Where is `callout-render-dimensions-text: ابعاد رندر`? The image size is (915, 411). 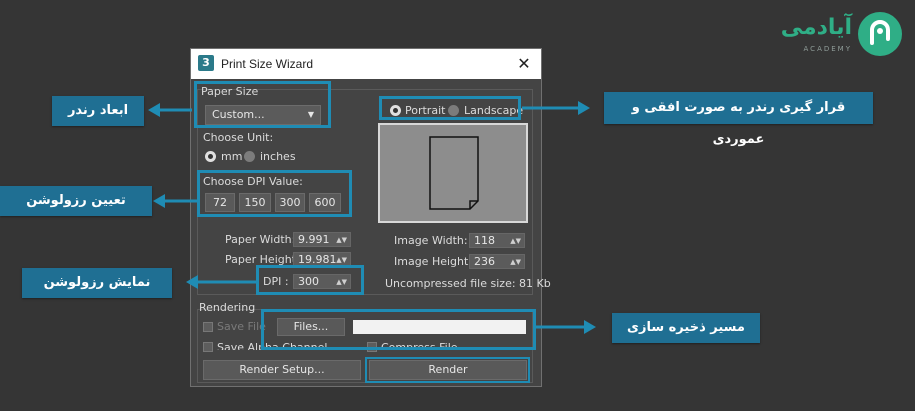
callout-render-dimensions-text: ابعاد رندر is located at coordinates (98, 110).